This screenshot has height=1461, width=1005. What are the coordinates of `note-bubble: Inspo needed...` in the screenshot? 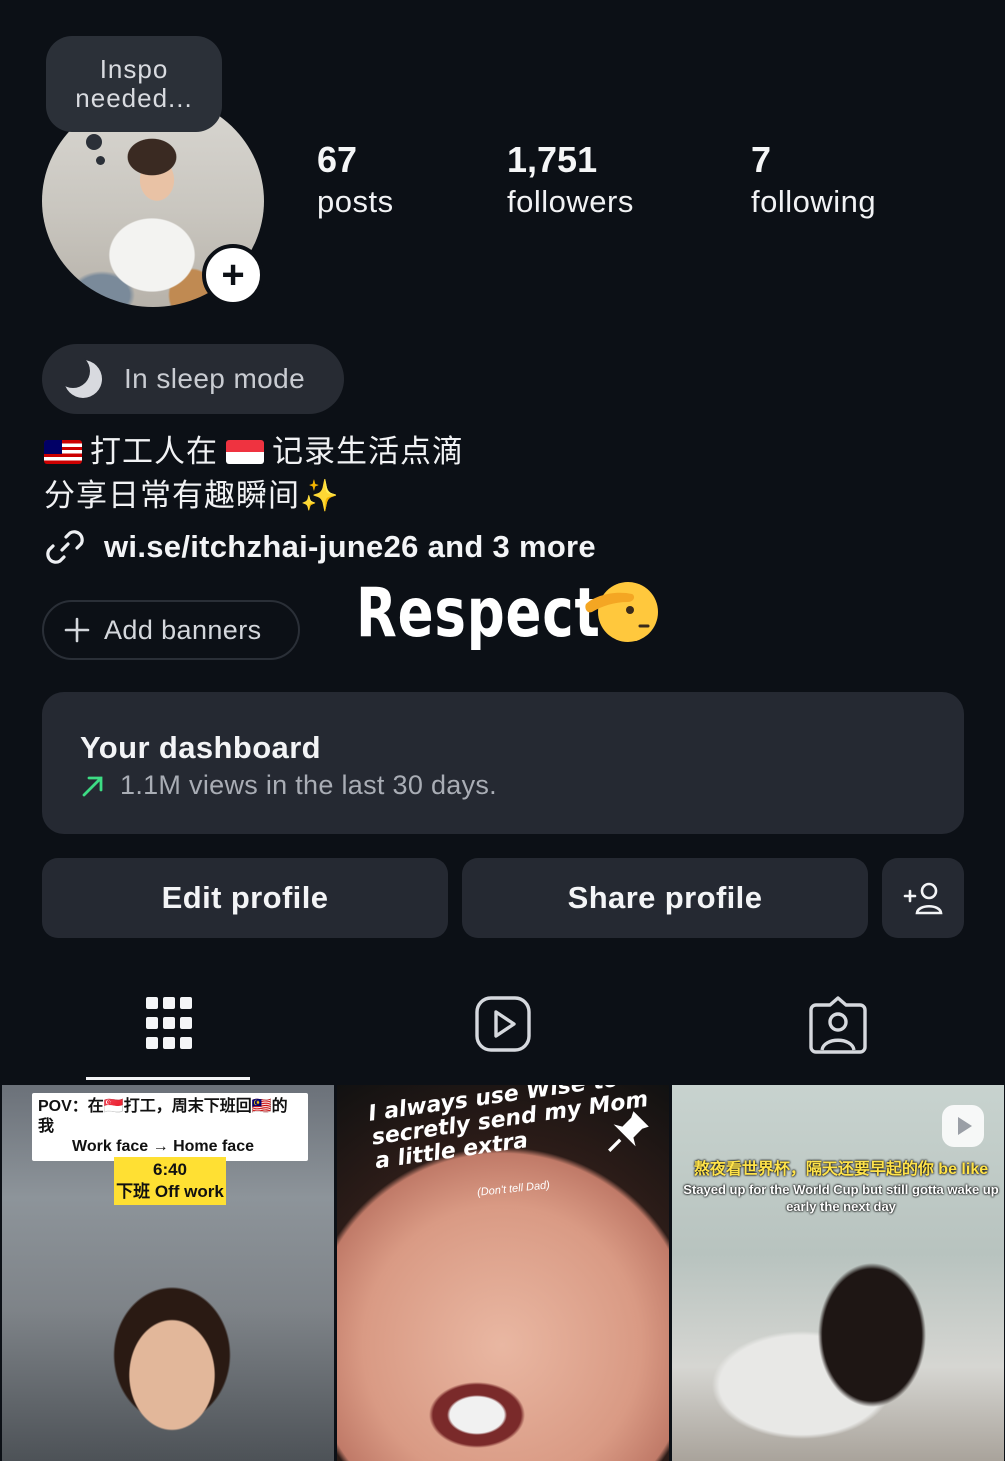 It's located at (134, 84).